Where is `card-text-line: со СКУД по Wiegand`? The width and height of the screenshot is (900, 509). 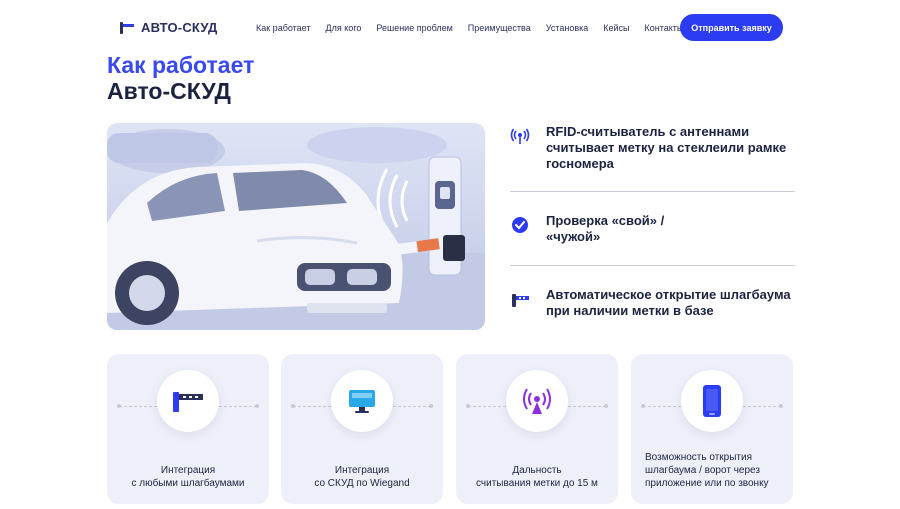
card-text-line: со СКУД по Wiegand is located at coordinates (362, 483).